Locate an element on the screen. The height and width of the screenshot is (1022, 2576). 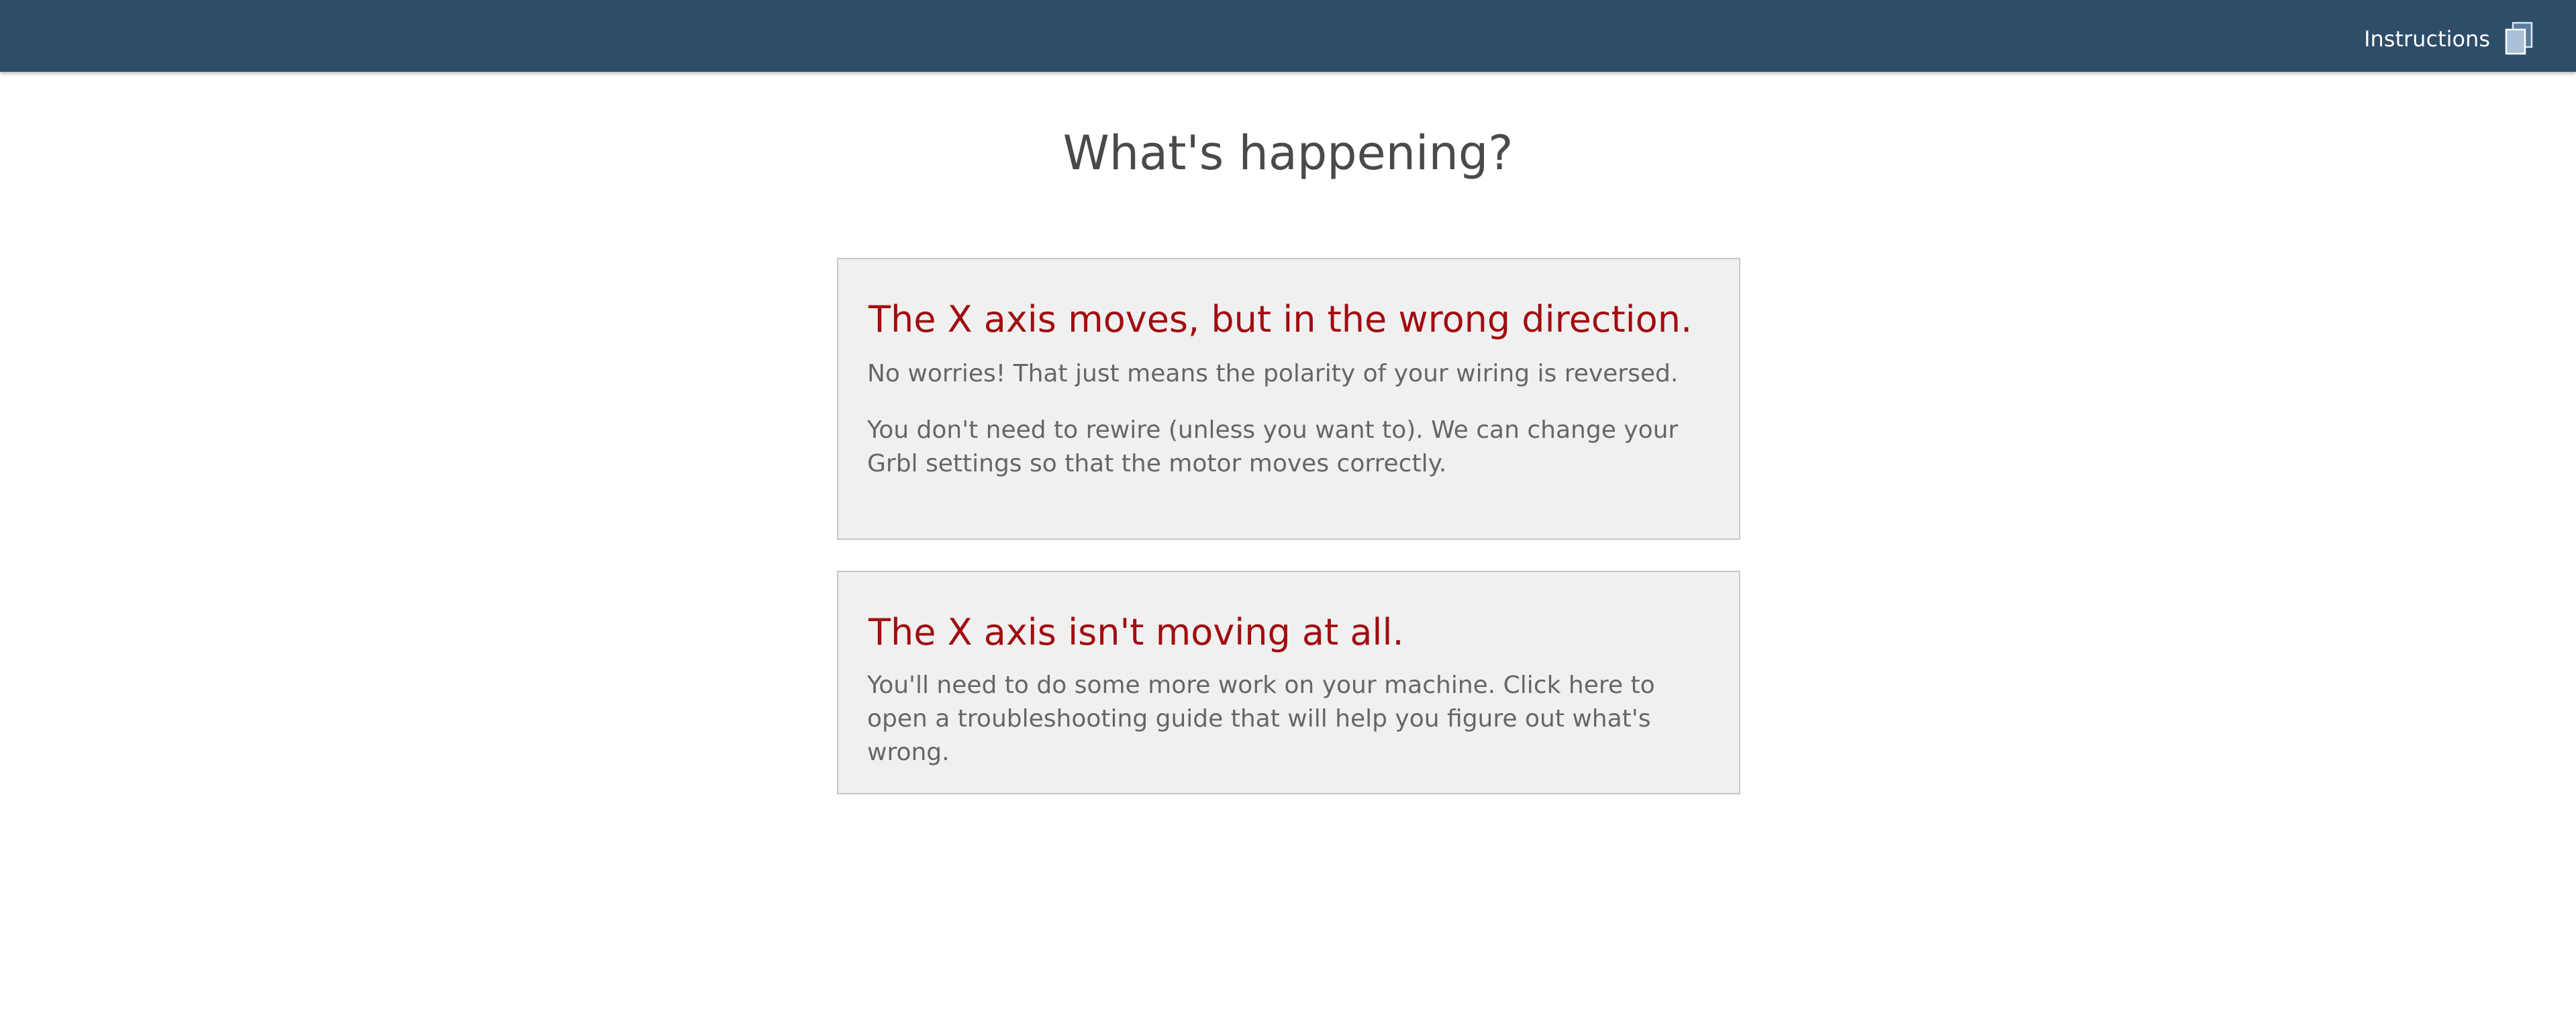
copy-pages-icon is located at coordinates (2519, 38).